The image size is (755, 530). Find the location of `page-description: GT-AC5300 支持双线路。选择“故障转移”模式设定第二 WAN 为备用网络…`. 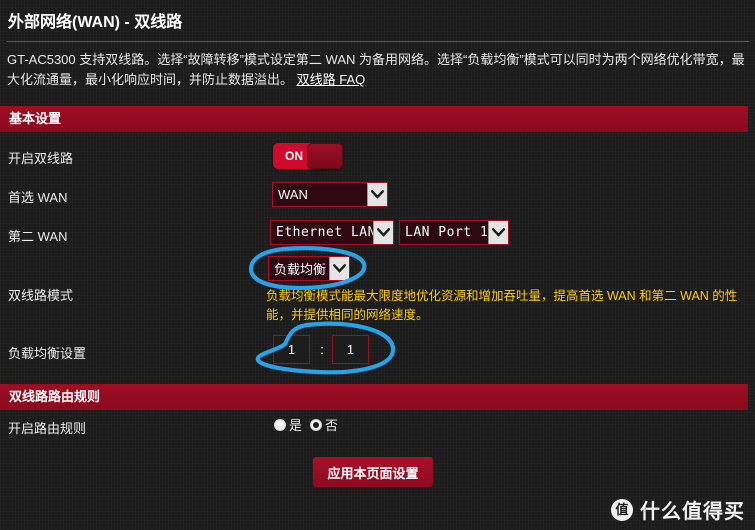

page-description: GT-AC5300 支持双线路。选择“故障转移”模式设定第二 WAN 为备用网络… is located at coordinates (378, 70).